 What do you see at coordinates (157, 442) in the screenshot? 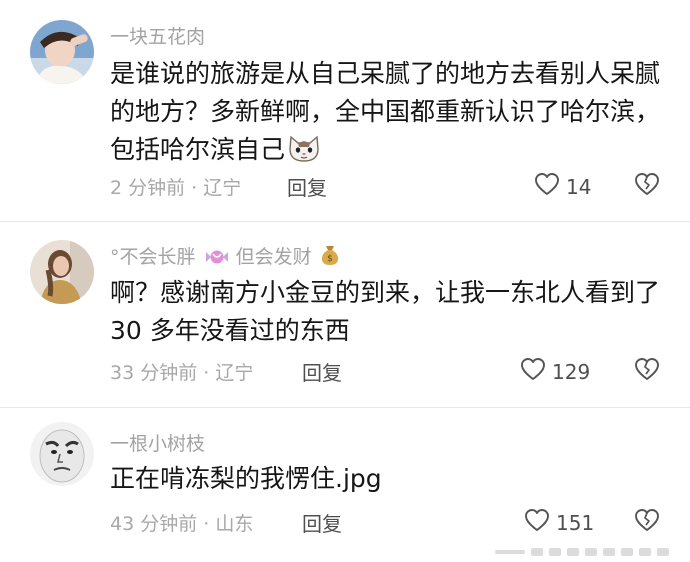
I see `username: 一根小树枝` at bounding box center [157, 442].